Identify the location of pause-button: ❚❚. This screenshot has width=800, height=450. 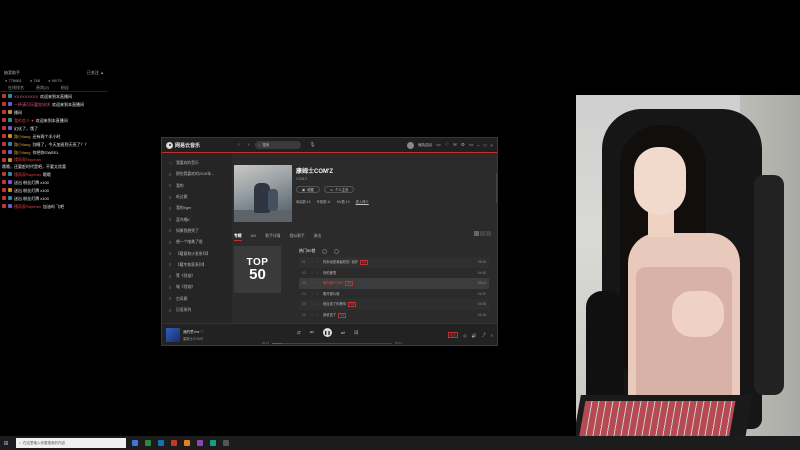
(327, 332).